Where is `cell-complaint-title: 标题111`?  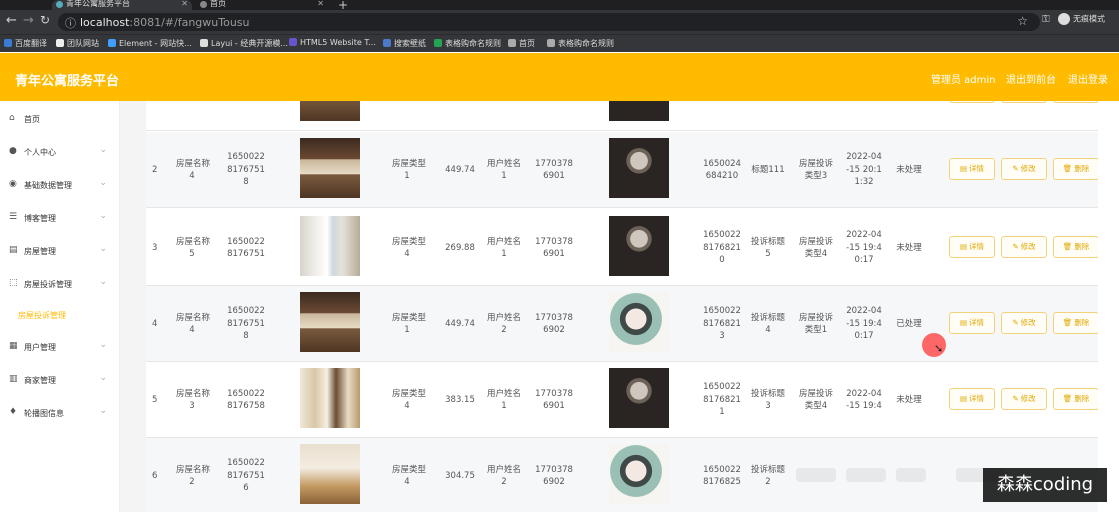 cell-complaint-title: 标题111 is located at coordinates (768, 169).